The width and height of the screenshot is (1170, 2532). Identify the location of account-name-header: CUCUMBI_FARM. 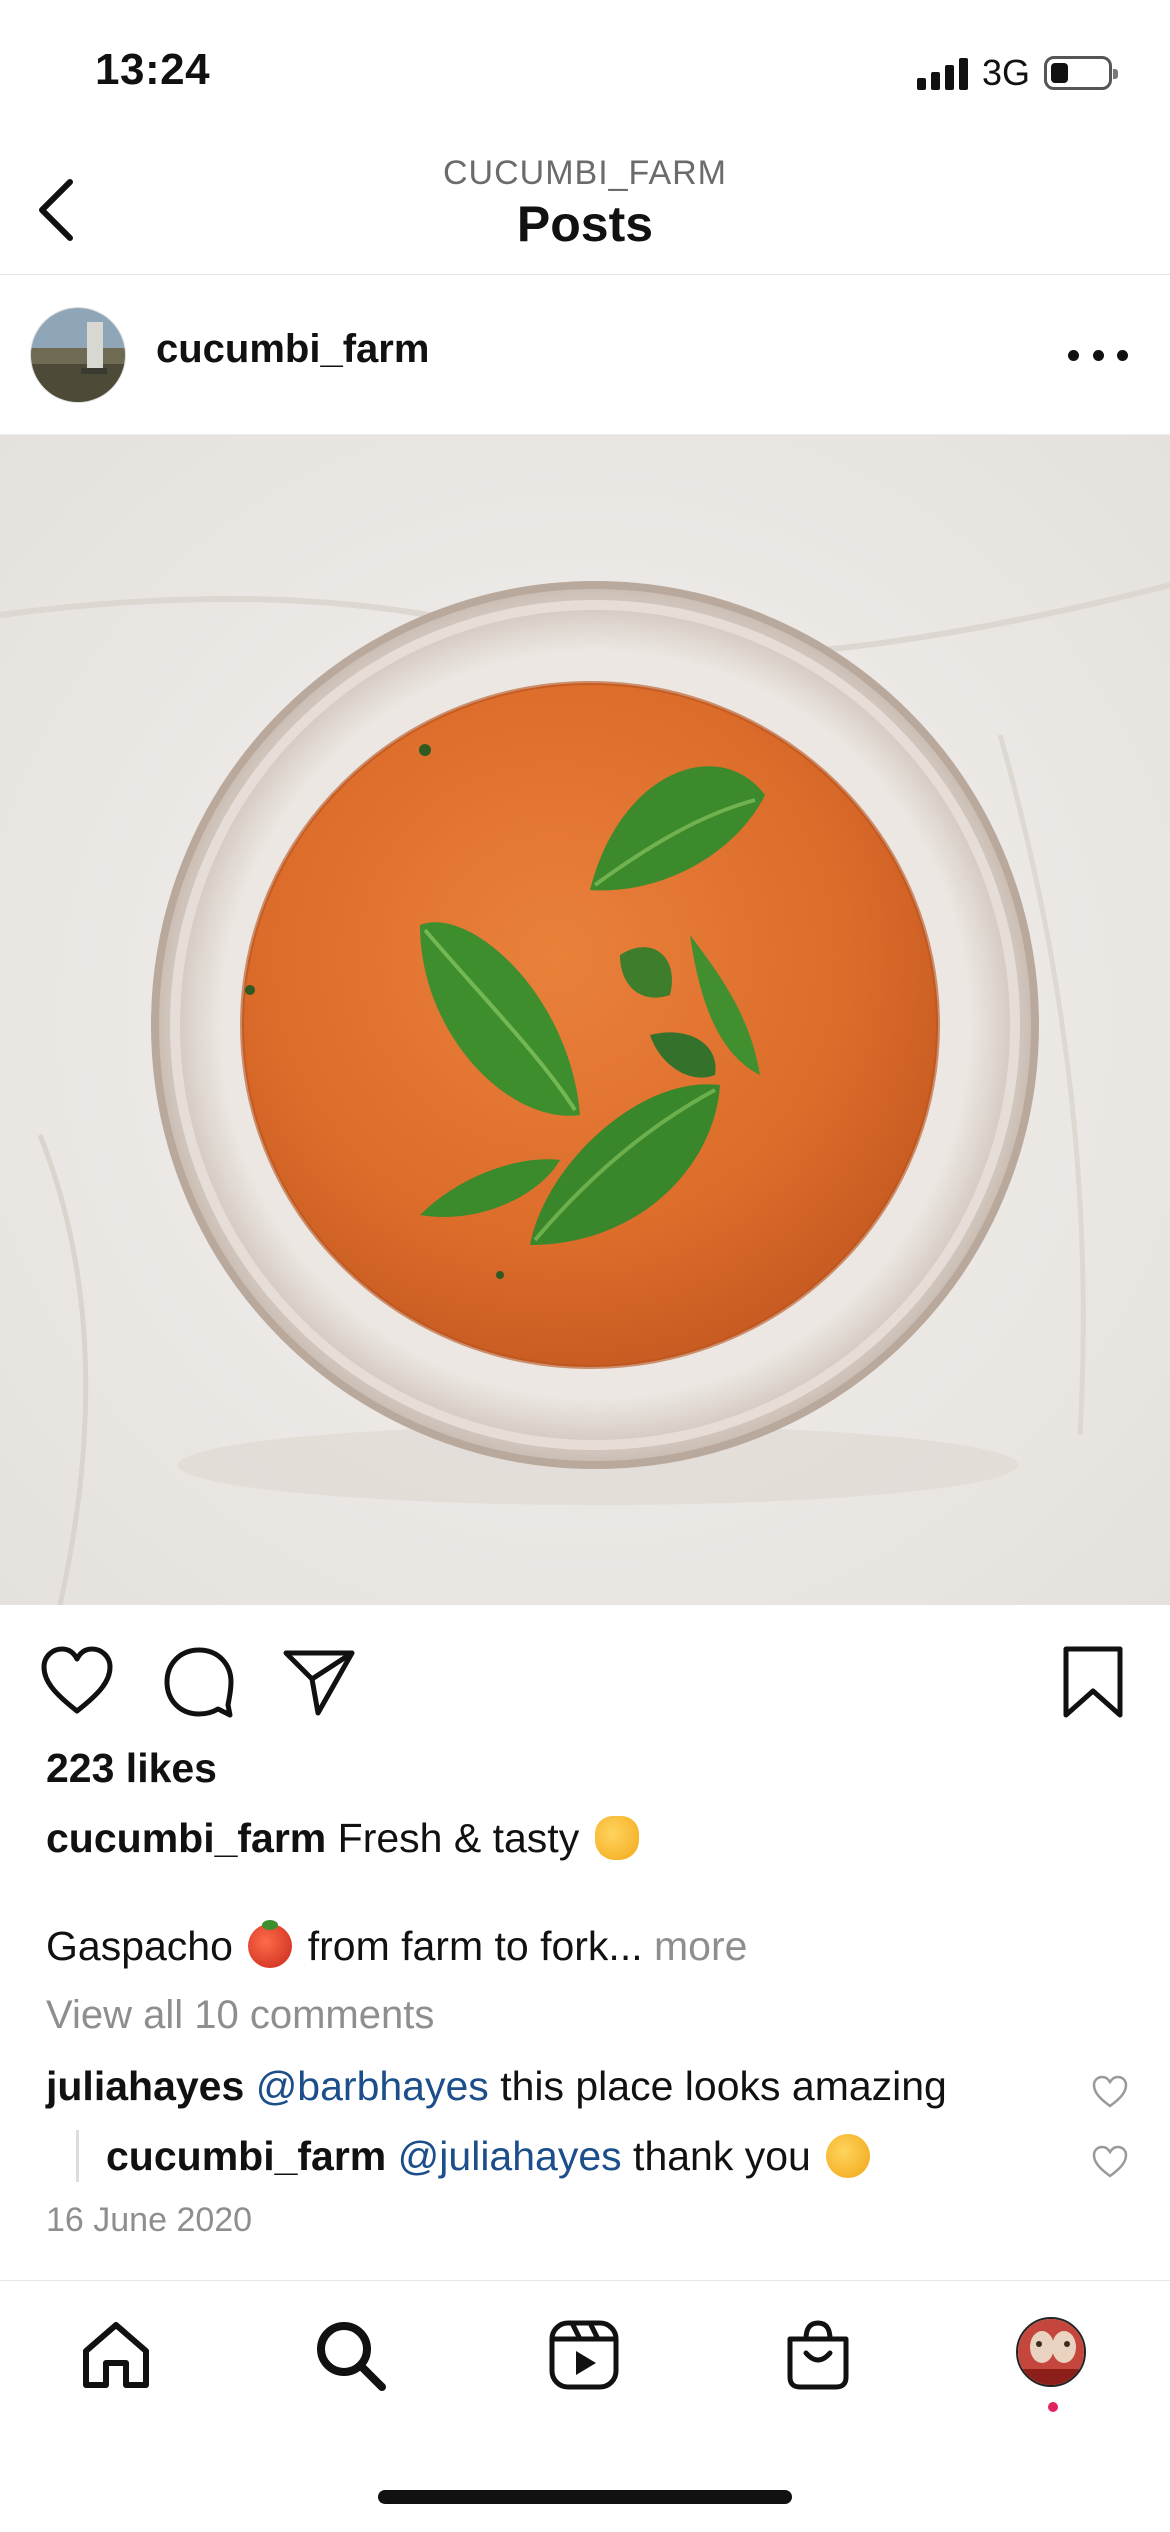
(585, 173).